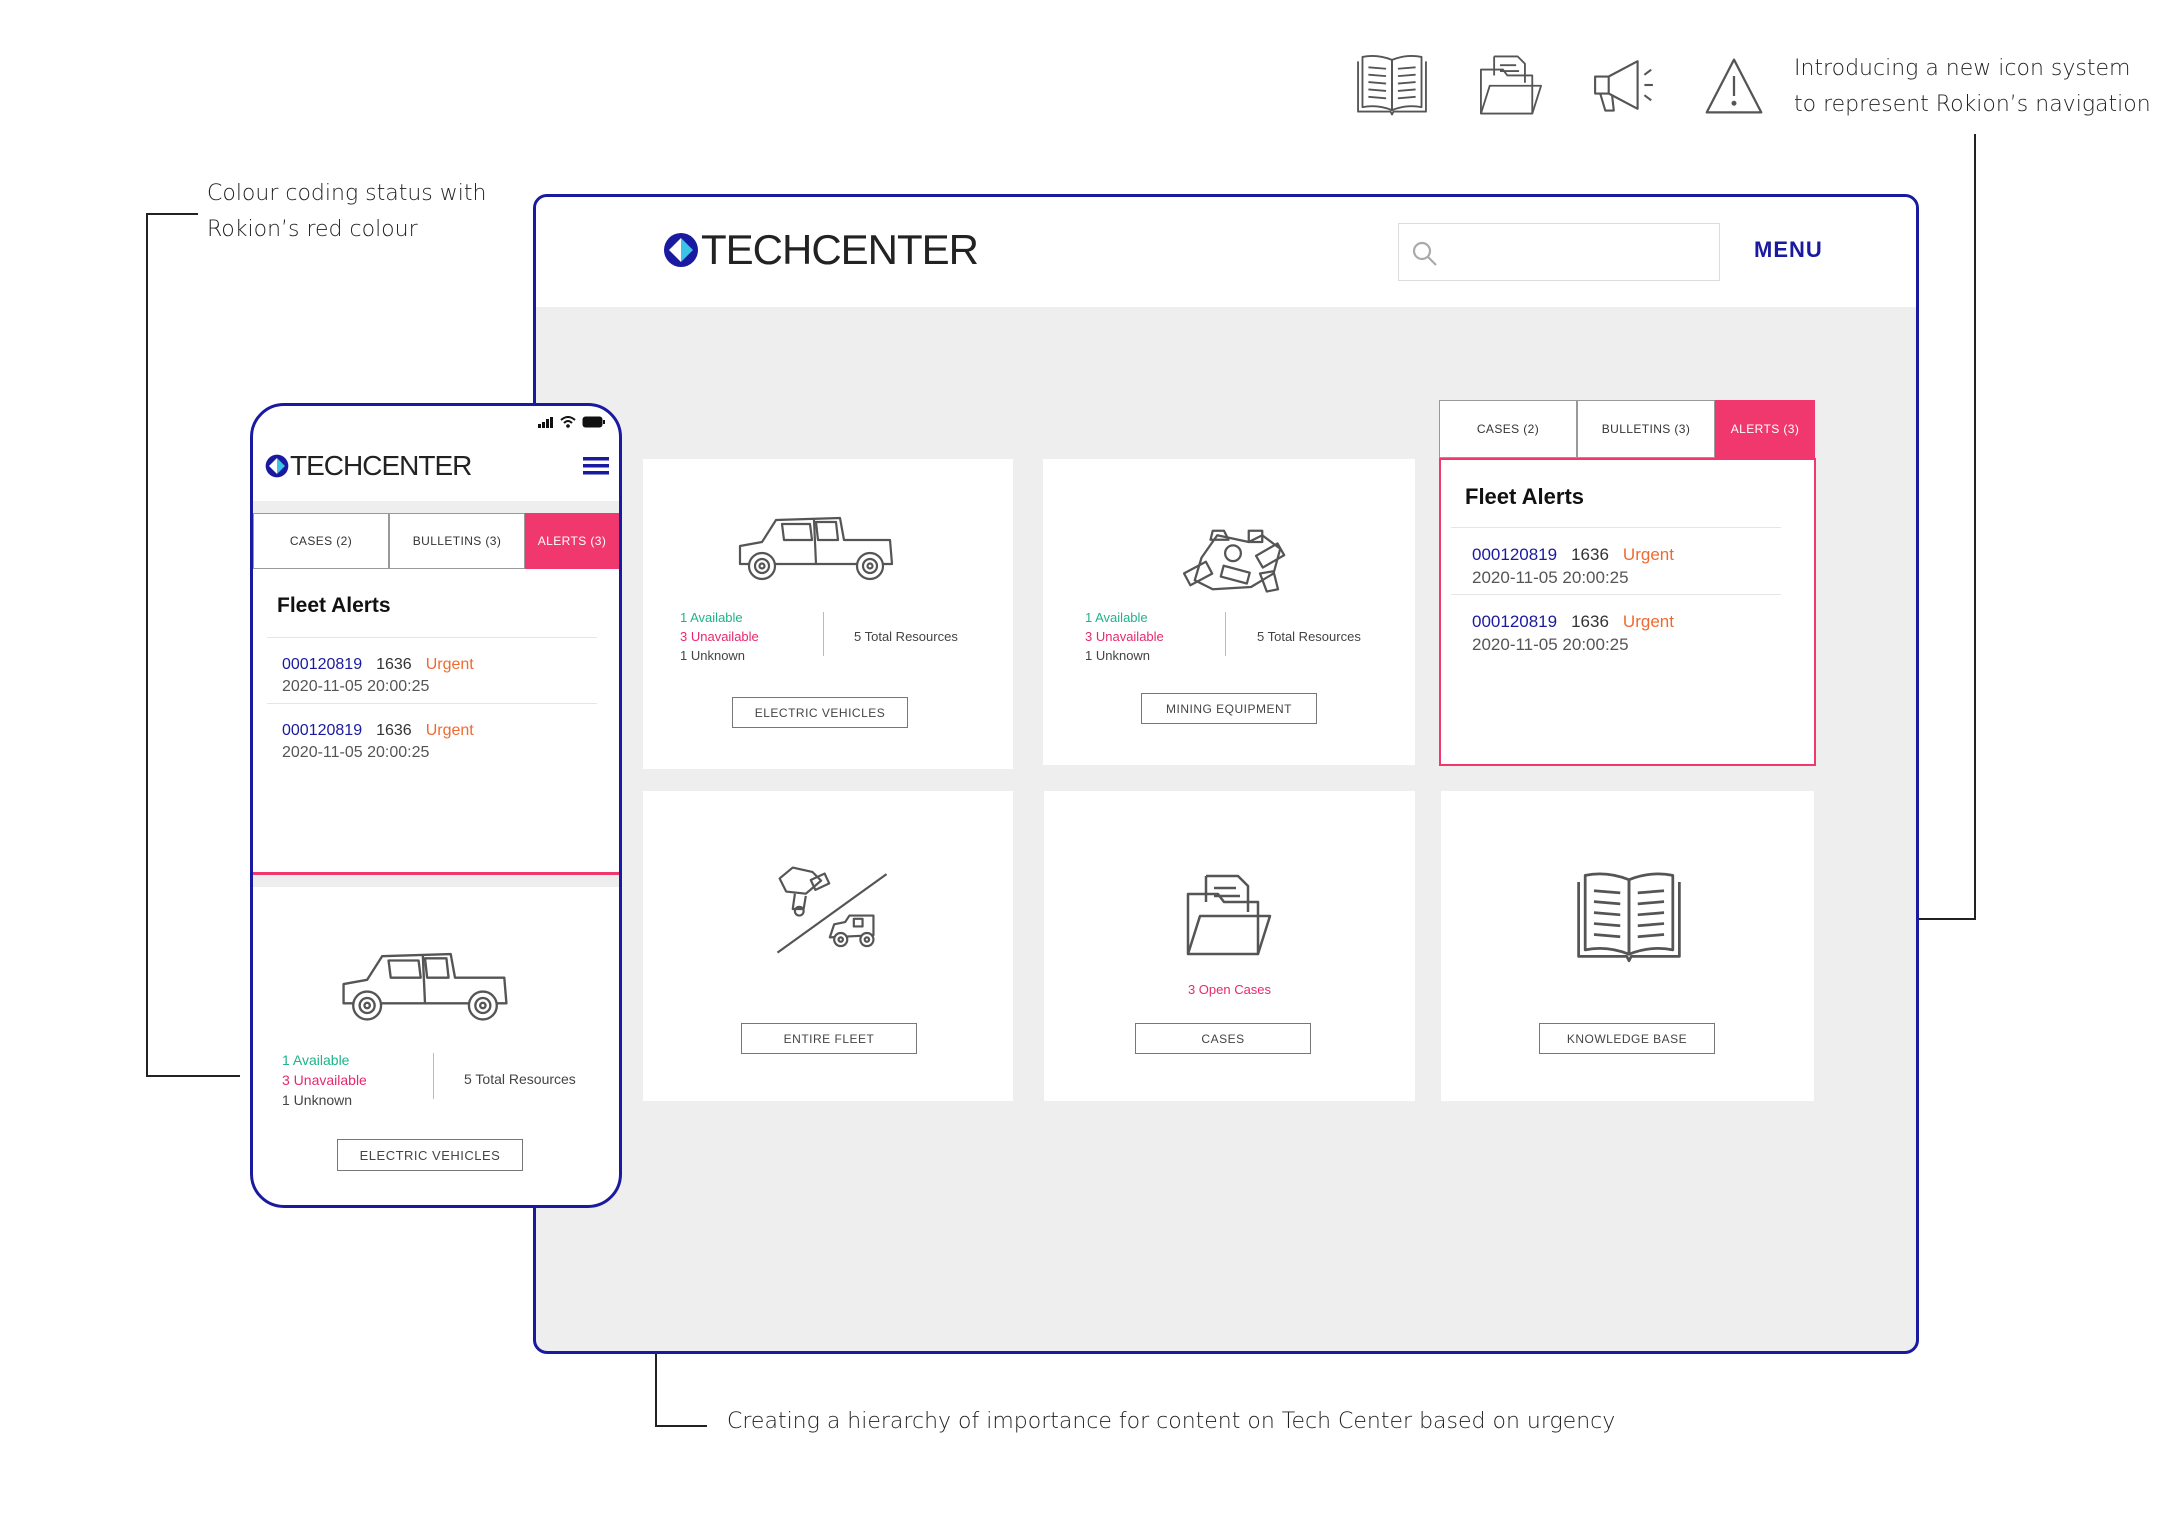 This screenshot has height=1536, width=2160. I want to click on entire-fleet-icon, so click(832, 910).